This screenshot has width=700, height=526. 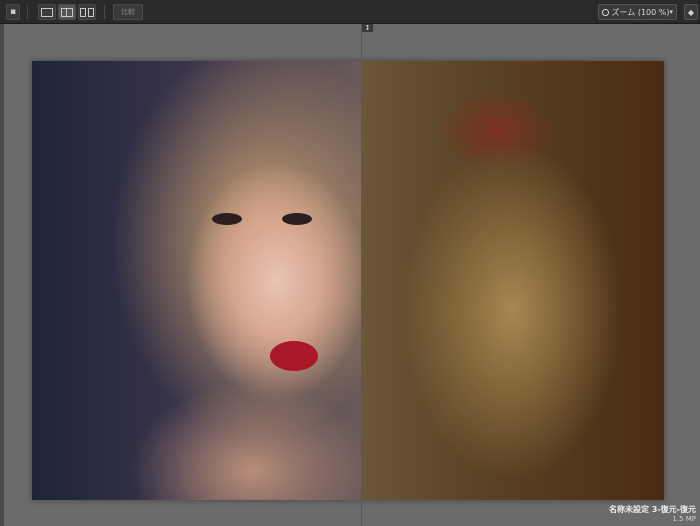 I want to click on single-view-icon, so click(x=47, y=12).